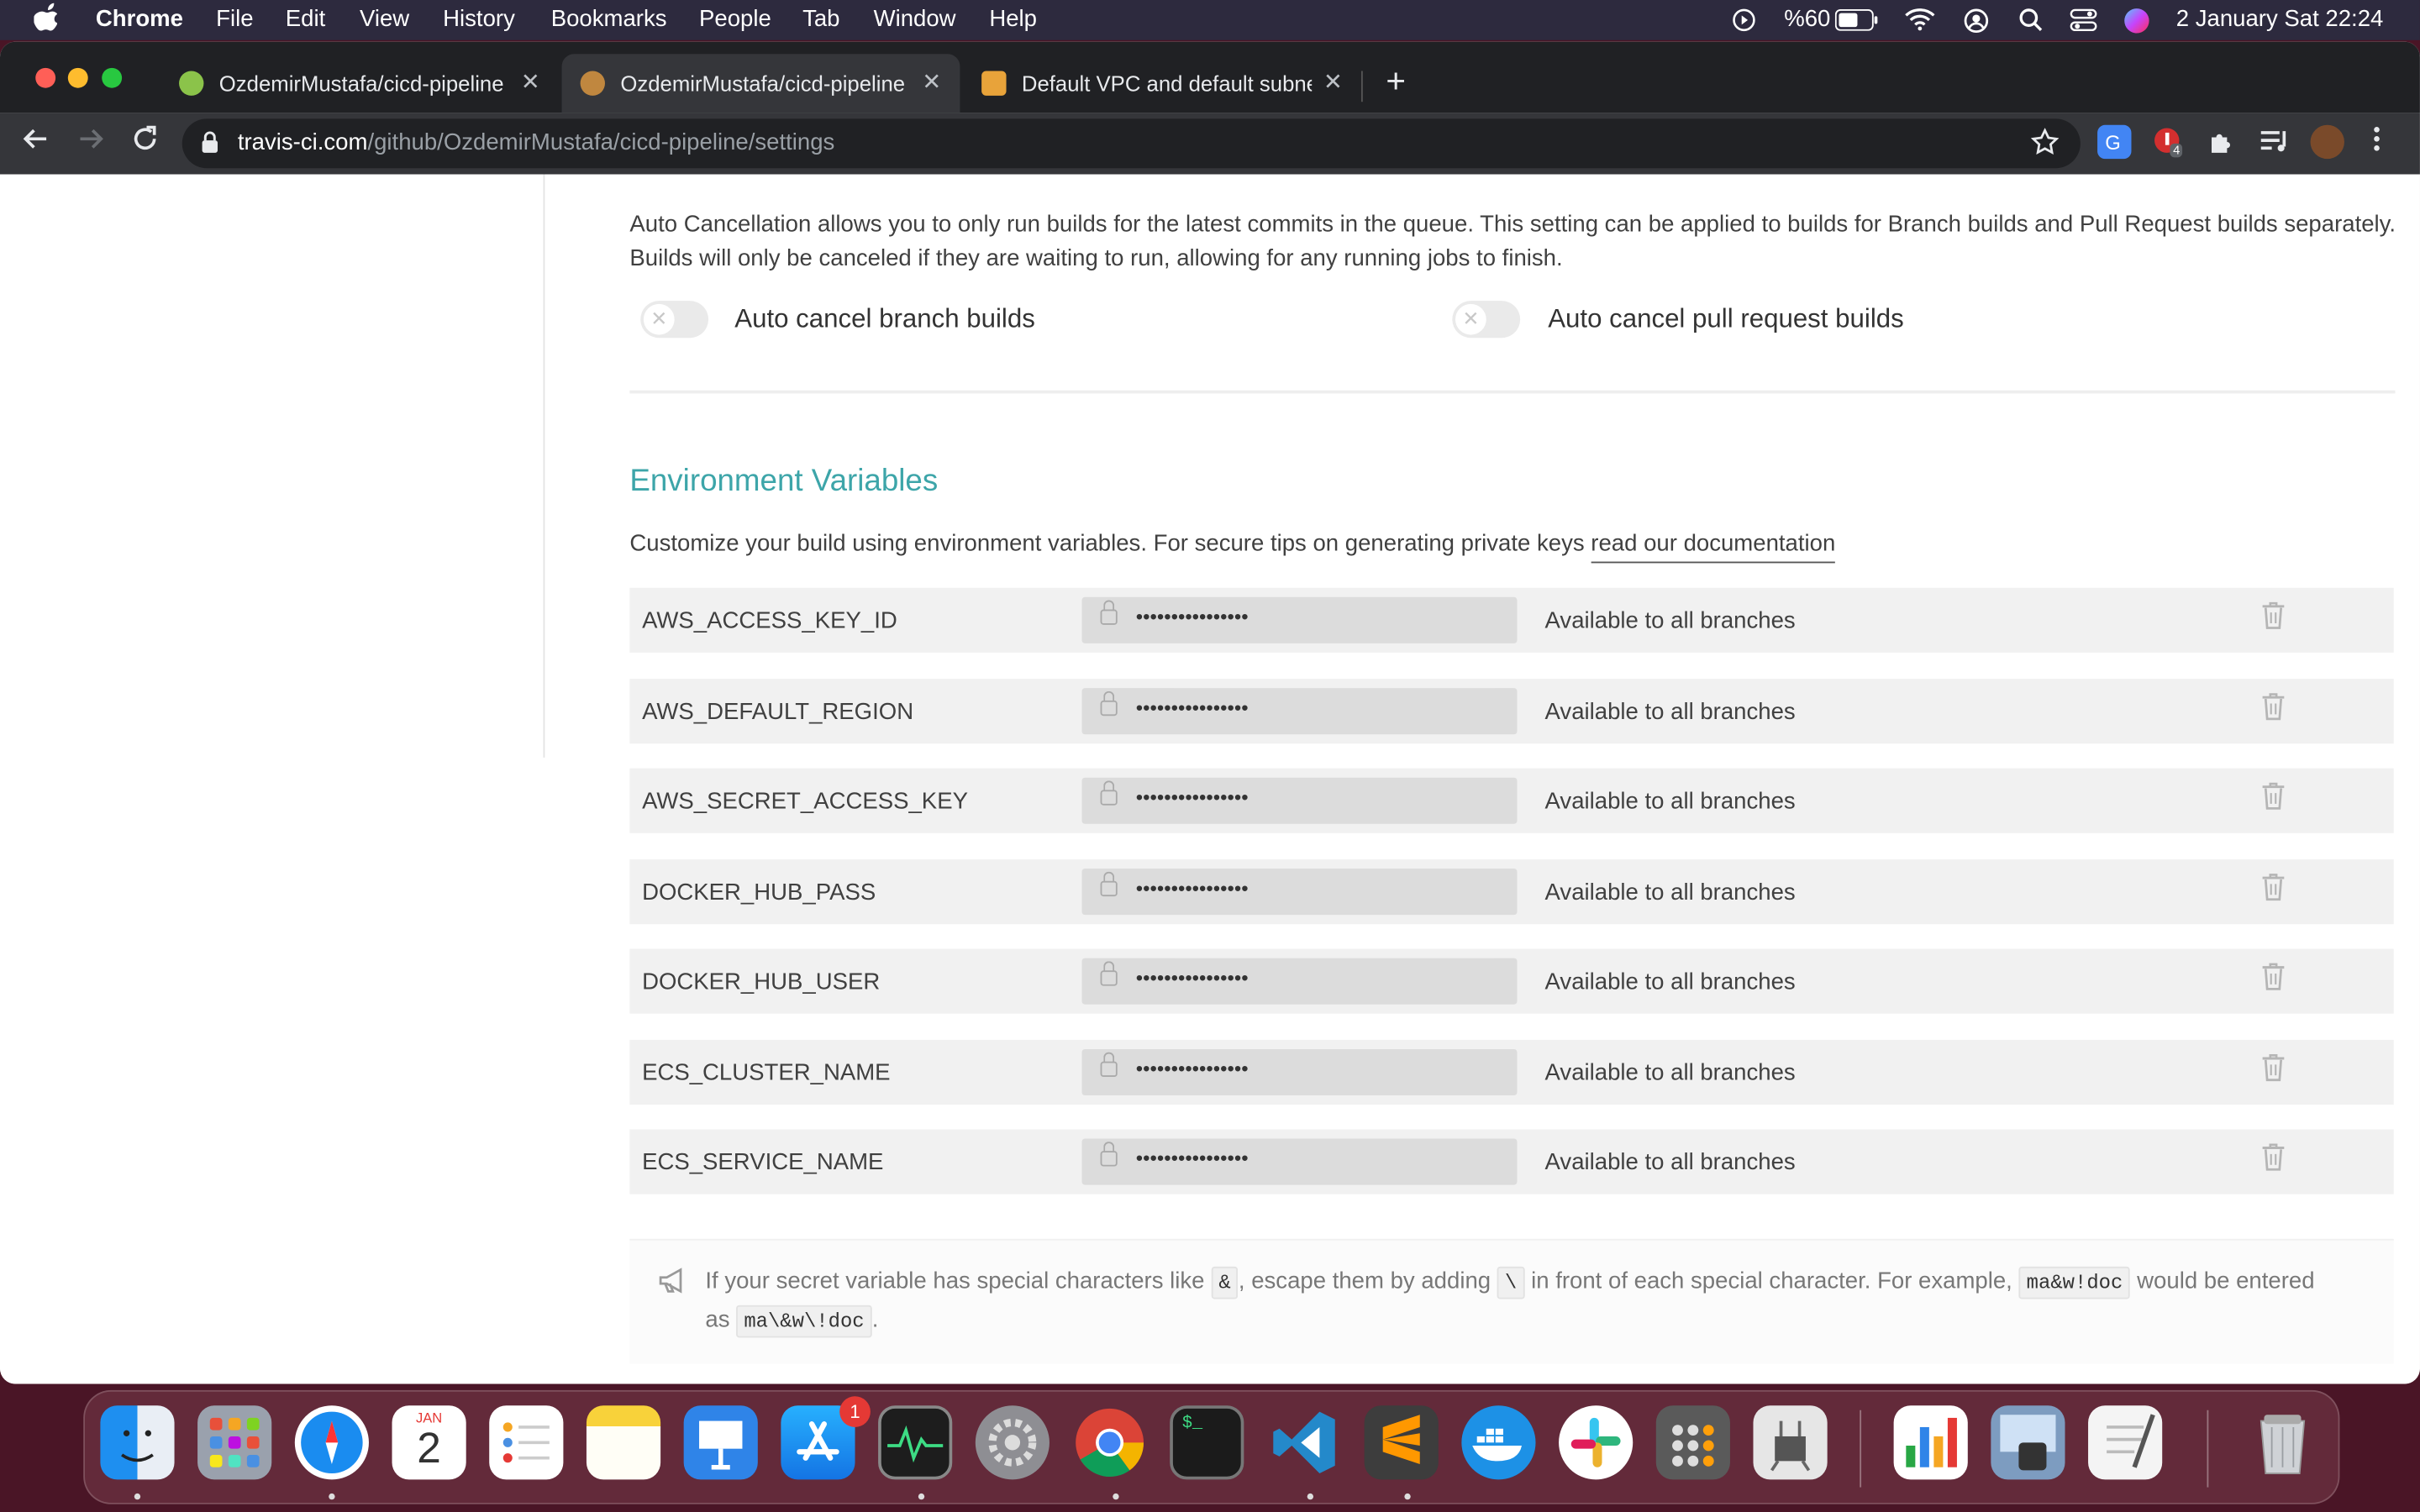  I want to click on menu-people: People, so click(735, 19).